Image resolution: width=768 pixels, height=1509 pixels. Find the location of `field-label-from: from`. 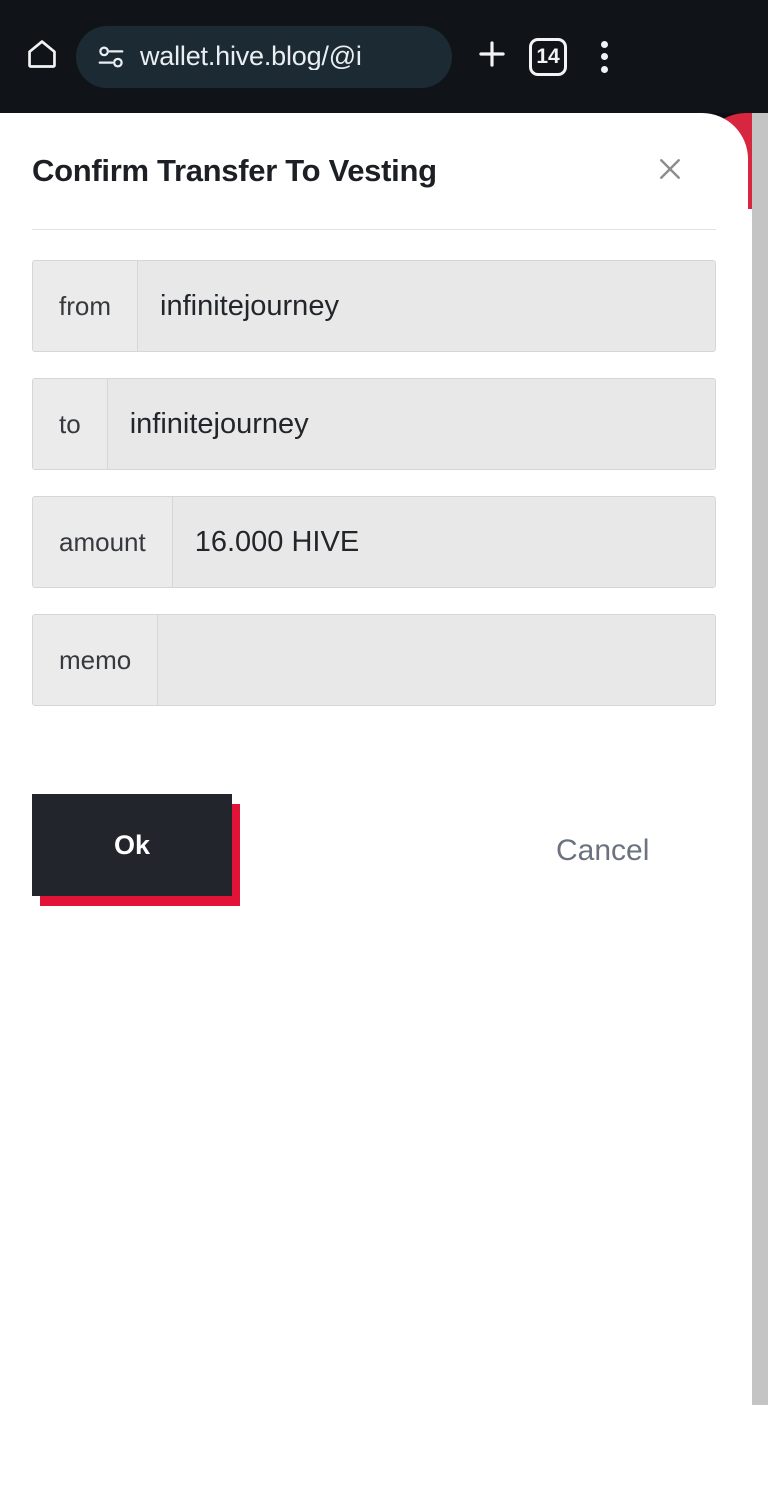

field-label-from: from is located at coordinates (85, 306).